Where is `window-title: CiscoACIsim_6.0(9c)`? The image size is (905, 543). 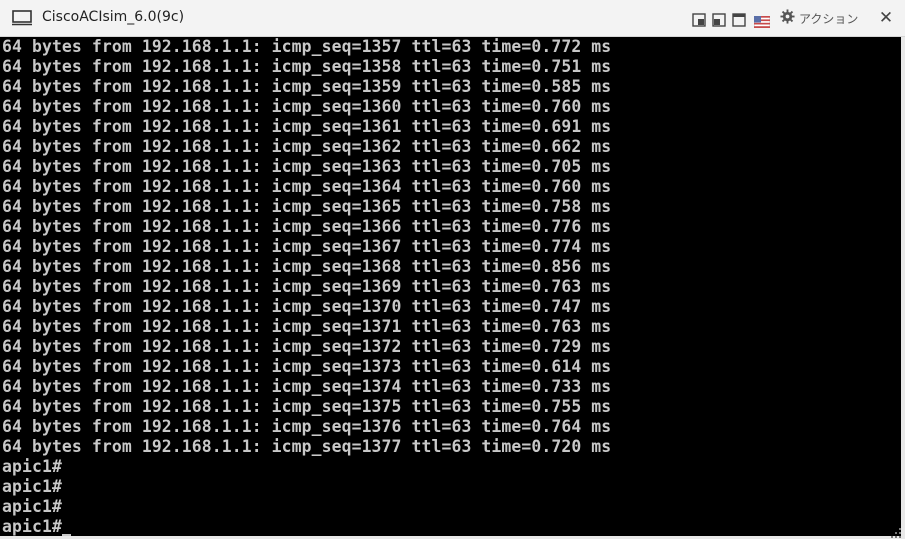
window-title: CiscoACIsim_6.0(9c) is located at coordinates (113, 17).